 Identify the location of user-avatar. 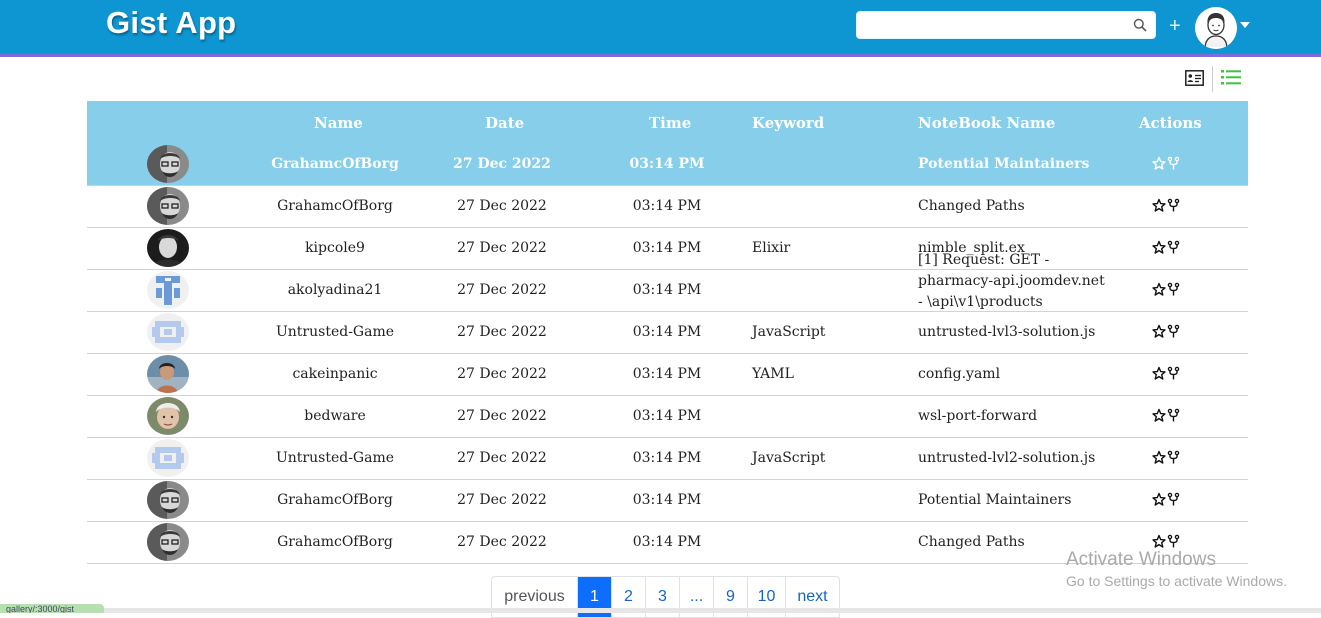
(1216, 28).